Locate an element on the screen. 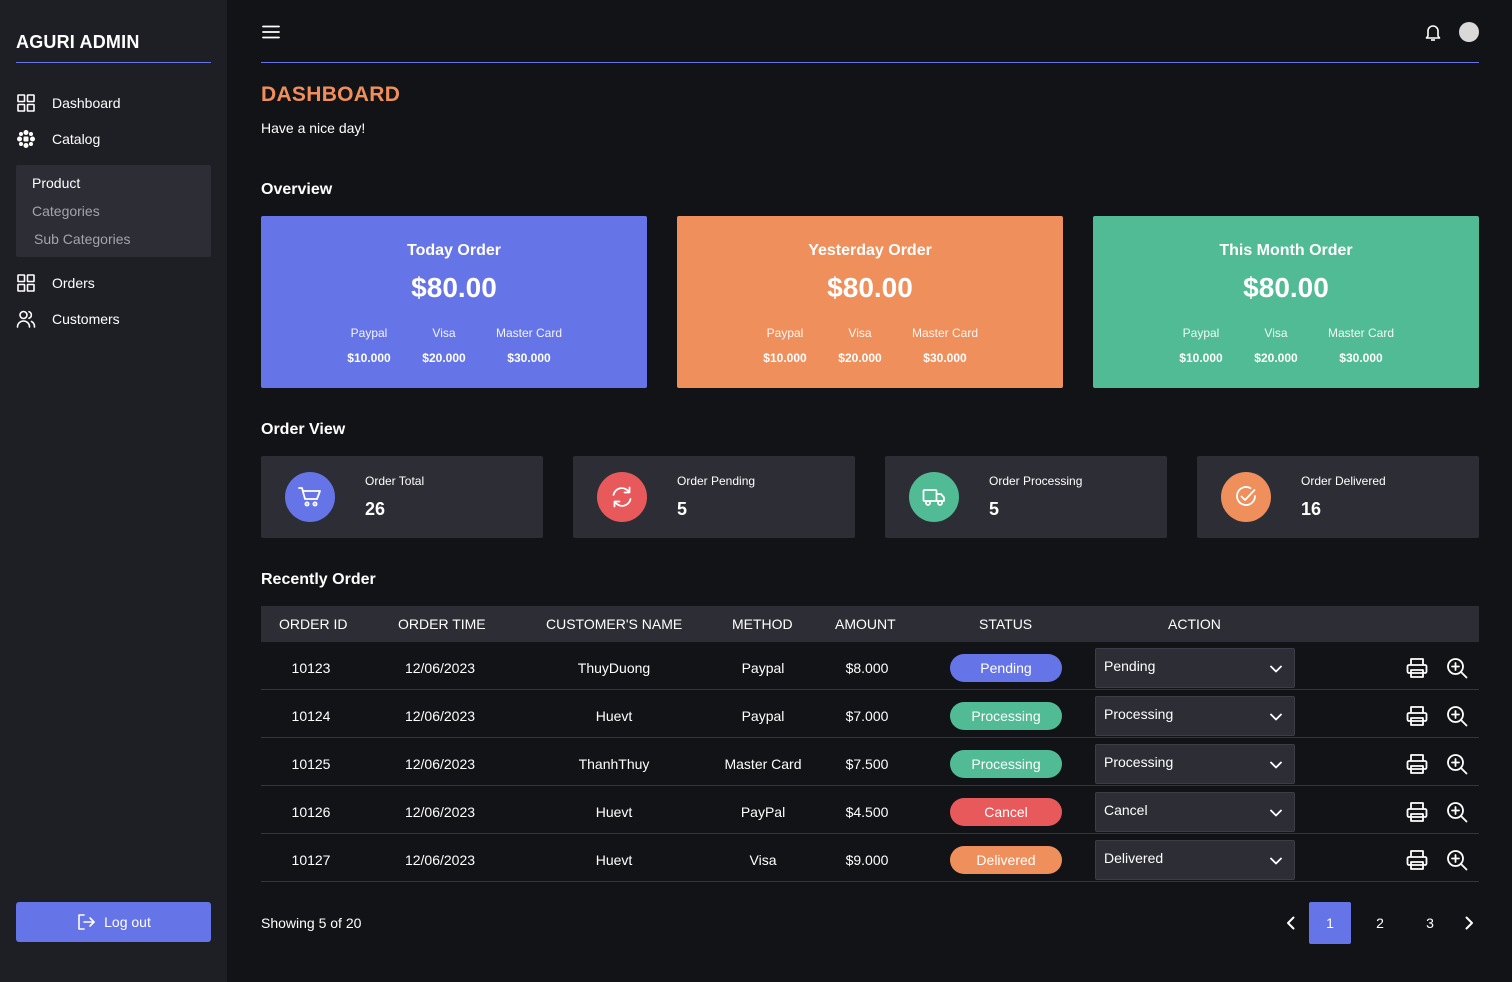  status-select-value: Cancel is located at coordinates (1126, 810).